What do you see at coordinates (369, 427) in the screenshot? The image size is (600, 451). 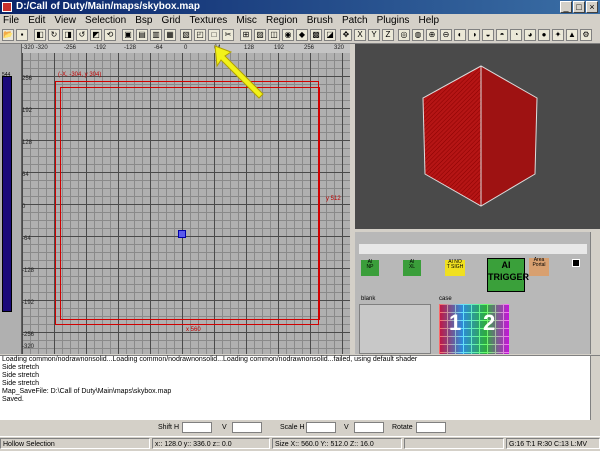 I see `scale-v-input` at bounding box center [369, 427].